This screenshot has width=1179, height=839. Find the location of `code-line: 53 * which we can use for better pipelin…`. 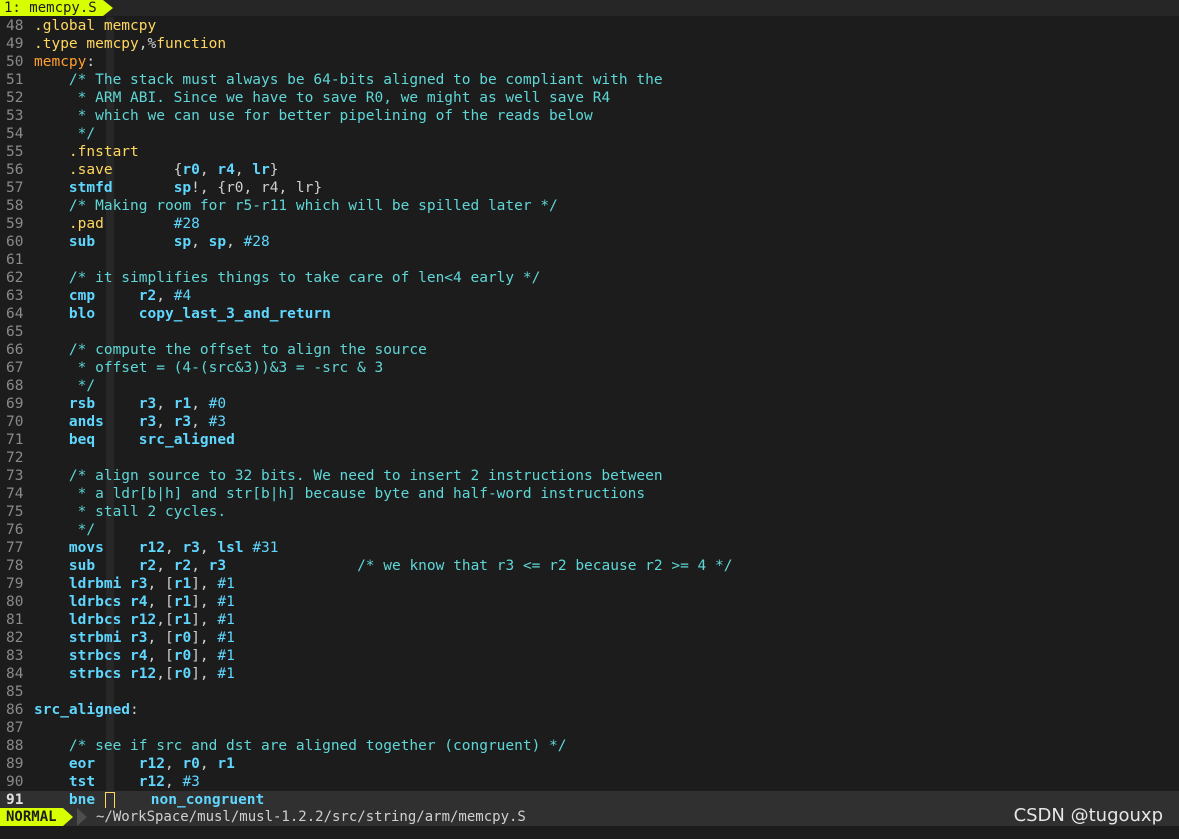

code-line: 53 * which we can use for better pipelin… is located at coordinates (589, 116).